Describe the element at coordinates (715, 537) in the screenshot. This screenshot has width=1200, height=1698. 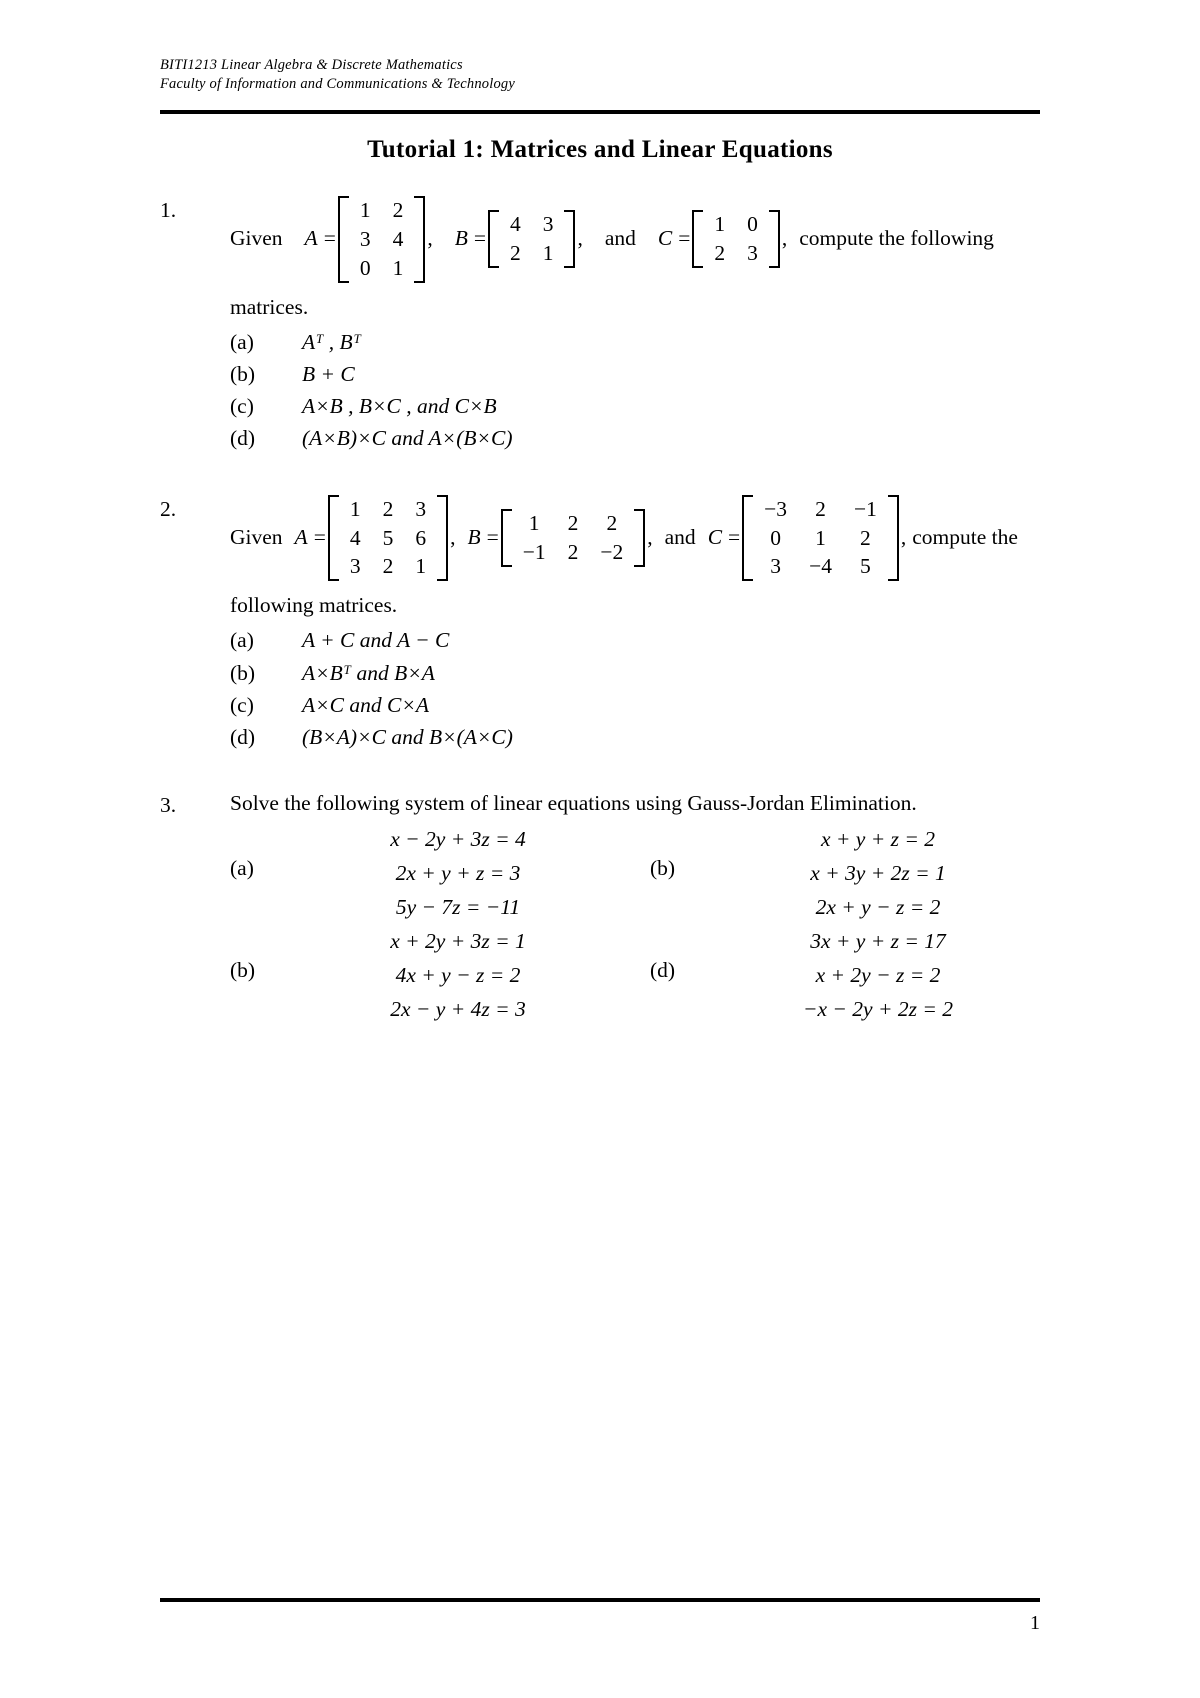
I see `matrix-c-label-2: C` at that location.